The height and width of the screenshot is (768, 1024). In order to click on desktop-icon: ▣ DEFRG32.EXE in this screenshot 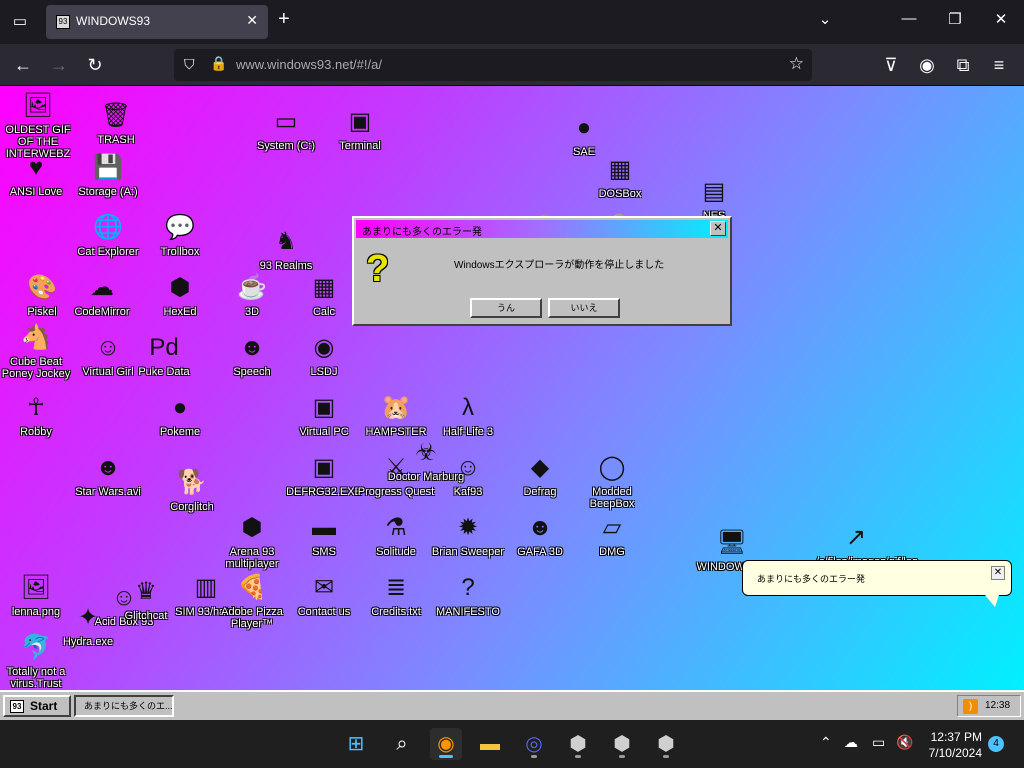, I will do `click(324, 475)`.